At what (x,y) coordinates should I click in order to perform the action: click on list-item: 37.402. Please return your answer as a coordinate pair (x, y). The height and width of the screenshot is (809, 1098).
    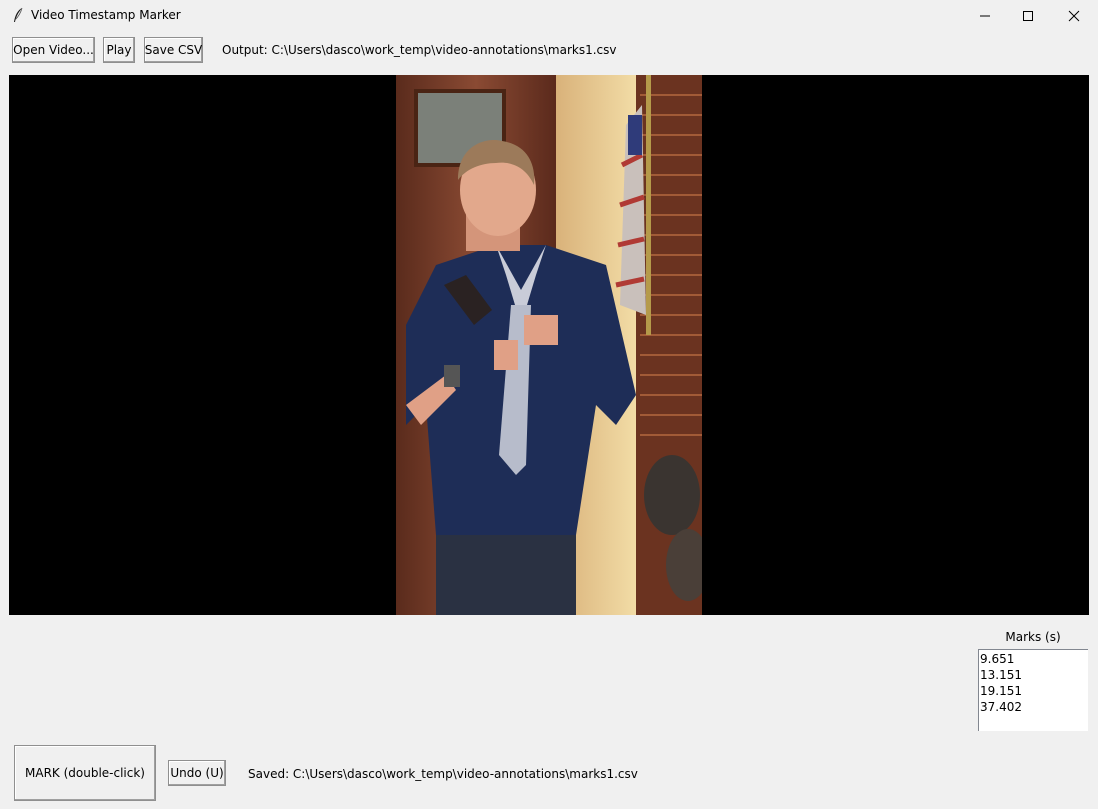
    Looking at the image, I should click on (1034, 707).